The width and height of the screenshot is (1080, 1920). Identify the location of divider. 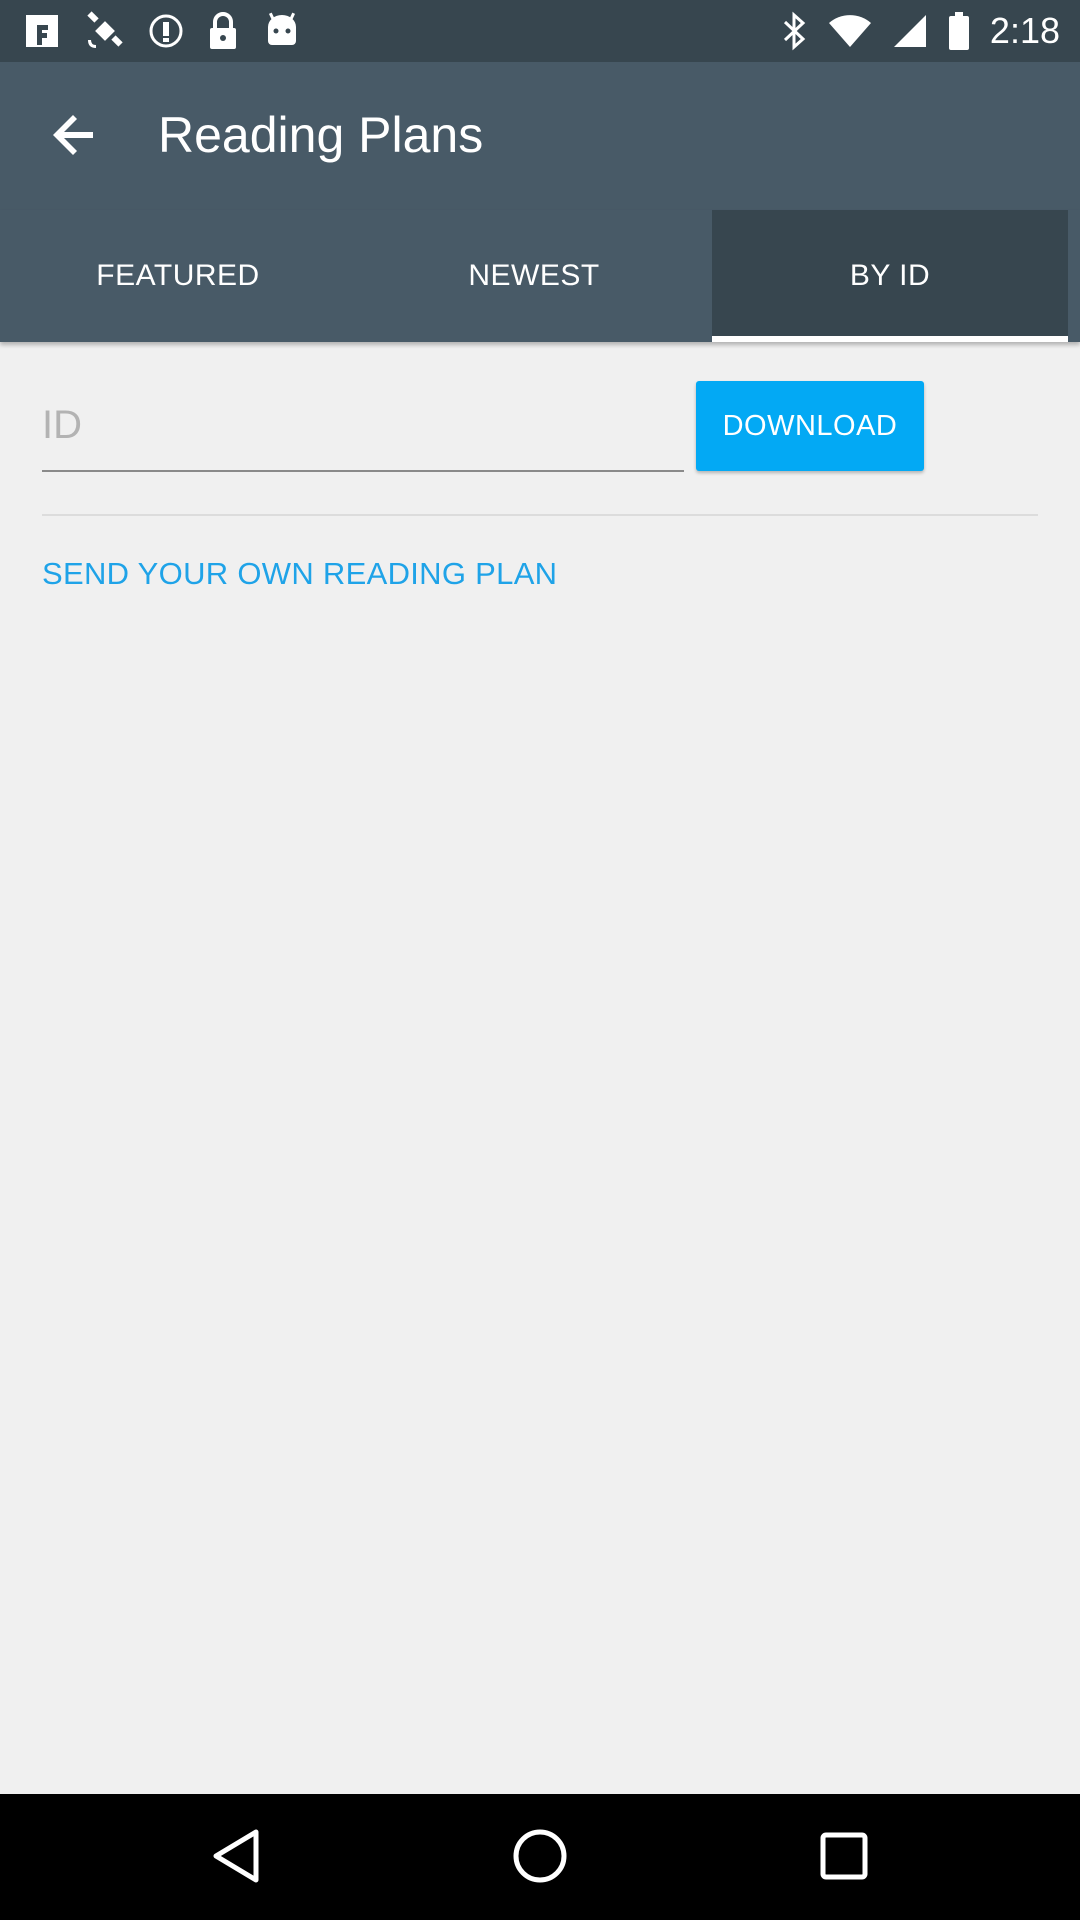
(540, 515).